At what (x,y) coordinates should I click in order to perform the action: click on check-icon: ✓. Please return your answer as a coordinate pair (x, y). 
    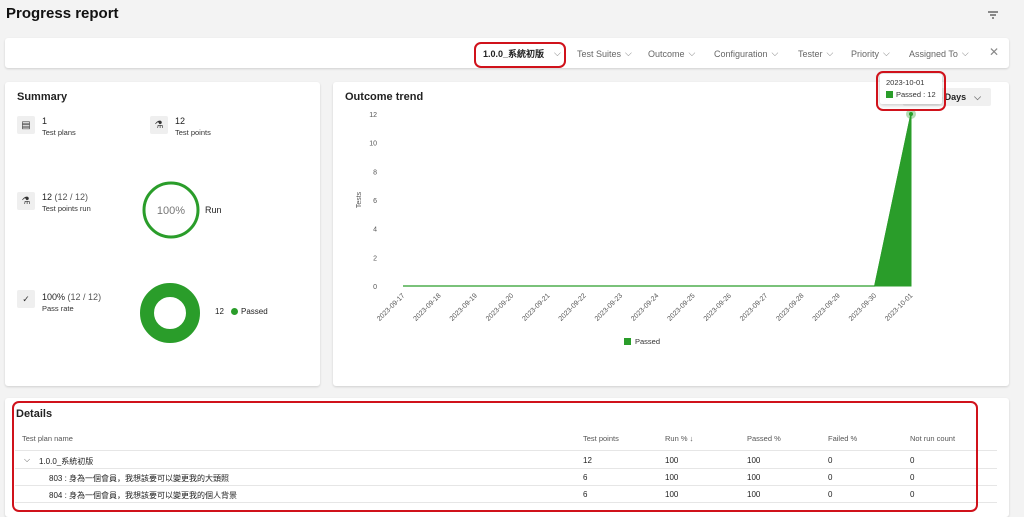
    Looking at the image, I should click on (26, 299).